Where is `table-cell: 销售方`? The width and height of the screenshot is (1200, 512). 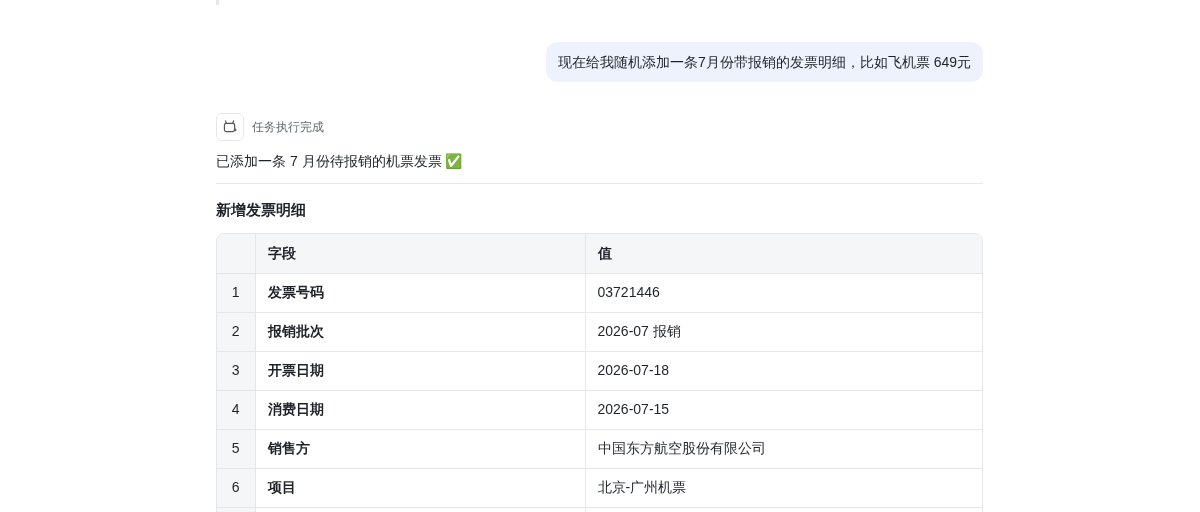
table-cell: 销售方 is located at coordinates (288, 448).